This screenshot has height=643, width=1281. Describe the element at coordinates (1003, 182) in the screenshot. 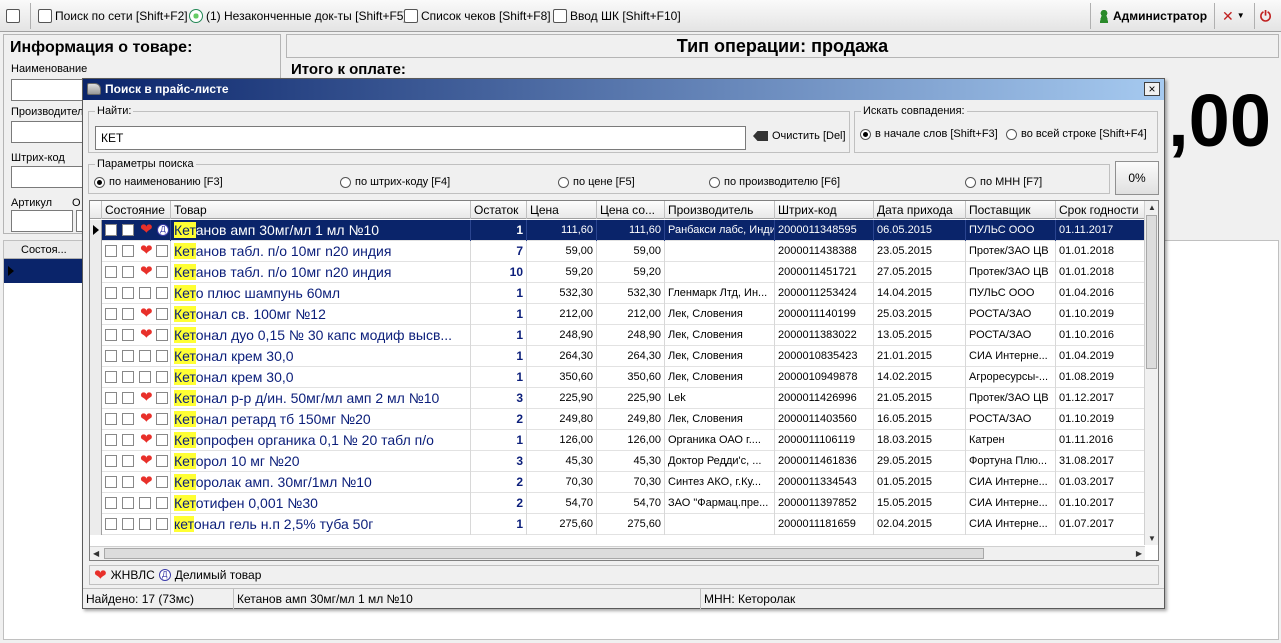

I see `by-mnn-radio: по МНН [F7]` at that location.